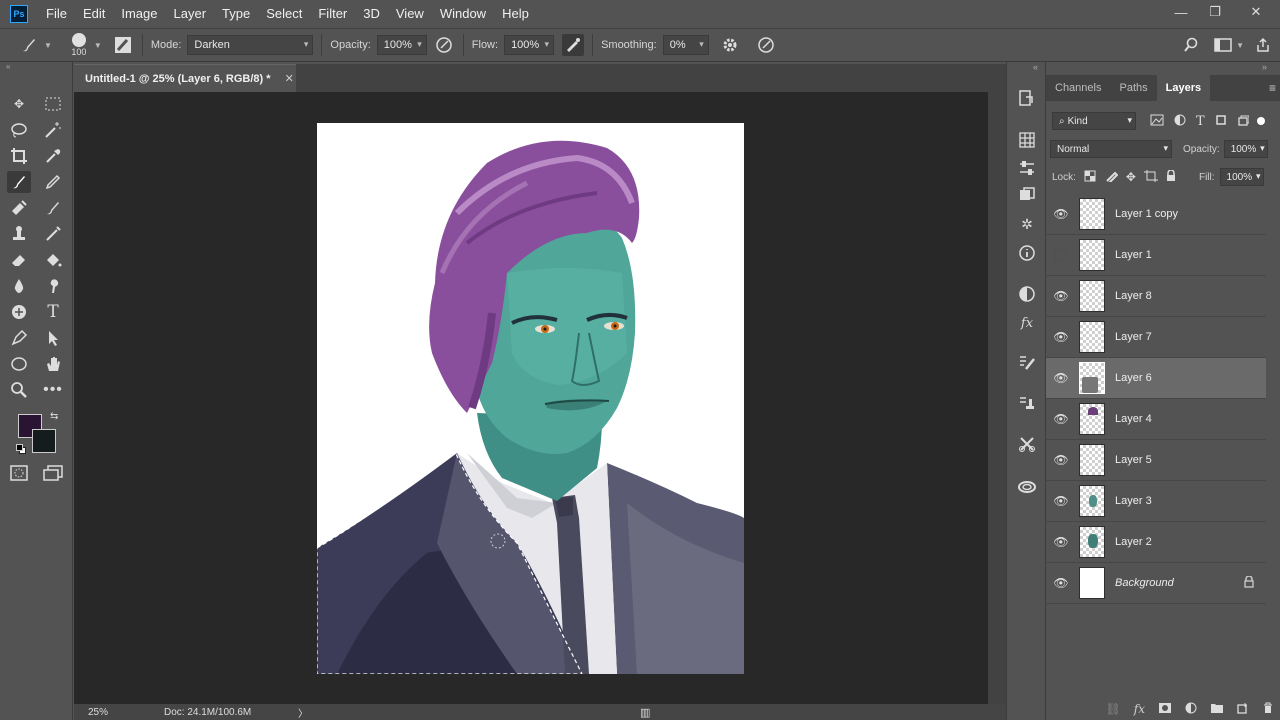 The width and height of the screenshot is (1280, 720). What do you see at coordinates (1240, 45) in the screenshot?
I see `workspace-caret-icon: ▼` at bounding box center [1240, 45].